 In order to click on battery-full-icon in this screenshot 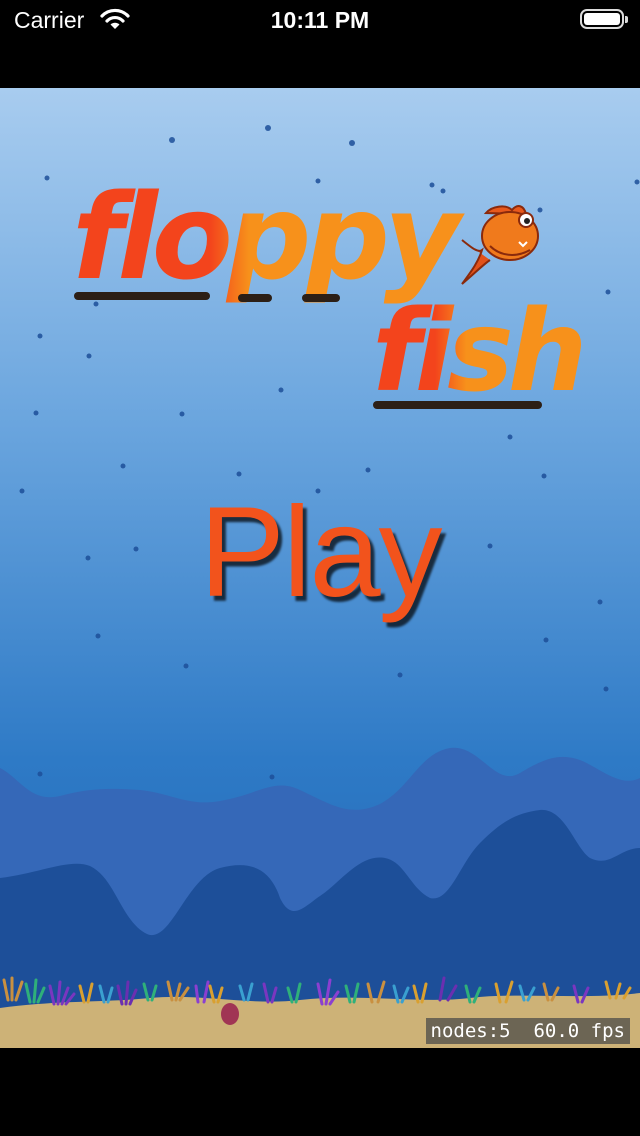, I will do `click(604, 19)`.